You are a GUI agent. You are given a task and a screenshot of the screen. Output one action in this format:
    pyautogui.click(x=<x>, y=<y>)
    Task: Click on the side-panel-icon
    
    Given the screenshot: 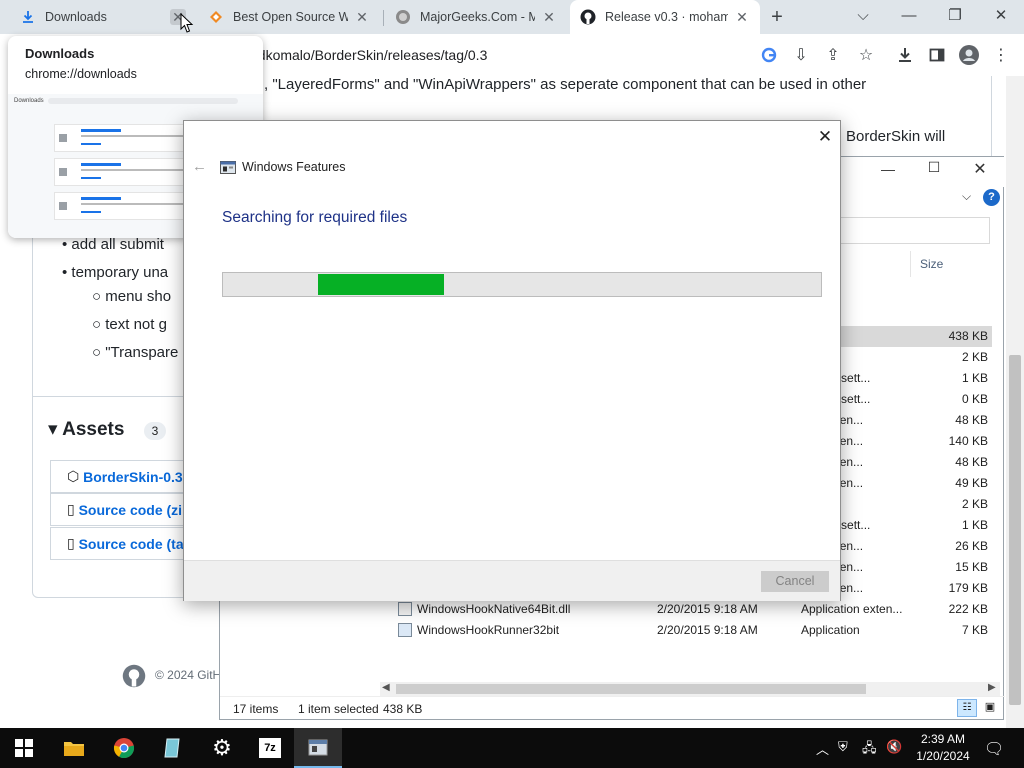 What is the action you would take?
    pyautogui.click(x=937, y=55)
    